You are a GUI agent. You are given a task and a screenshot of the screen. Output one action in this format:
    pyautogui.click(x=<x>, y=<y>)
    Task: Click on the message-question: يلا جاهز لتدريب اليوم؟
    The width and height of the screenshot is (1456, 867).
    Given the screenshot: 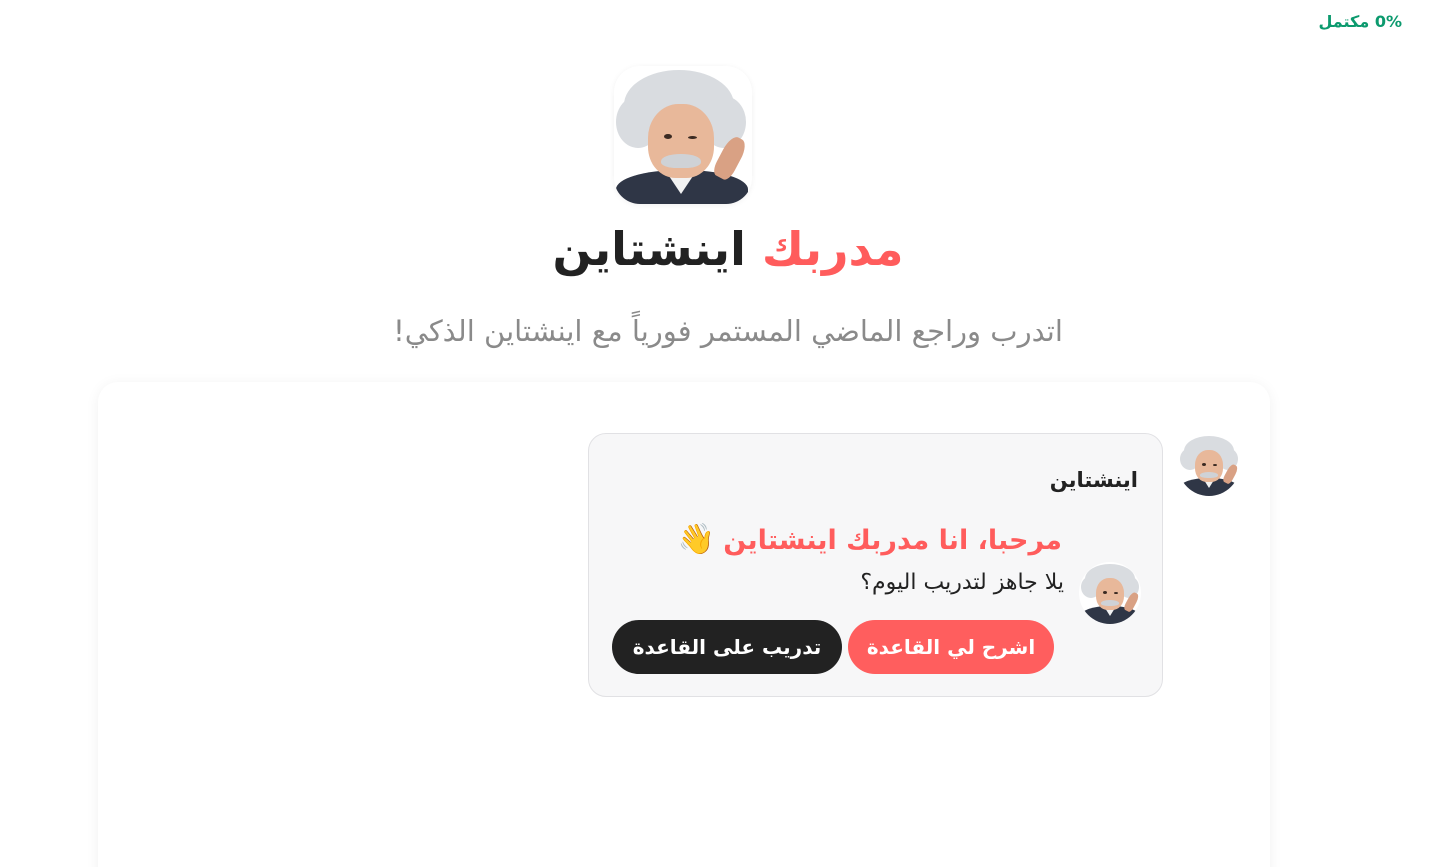 What is the action you would take?
    pyautogui.click(x=962, y=582)
    